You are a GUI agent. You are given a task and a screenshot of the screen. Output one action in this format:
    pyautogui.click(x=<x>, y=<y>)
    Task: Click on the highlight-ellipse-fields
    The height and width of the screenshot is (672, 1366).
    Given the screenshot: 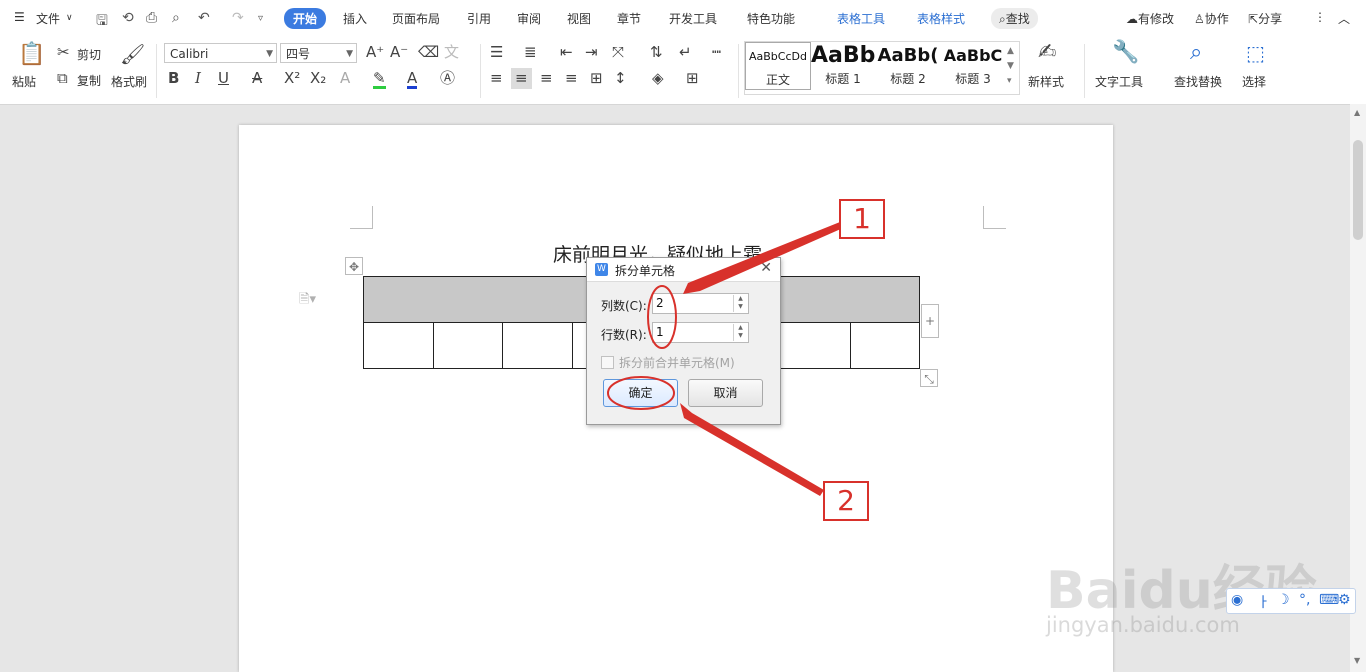 What is the action you would take?
    pyautogui.click(x=662, y=317)
    